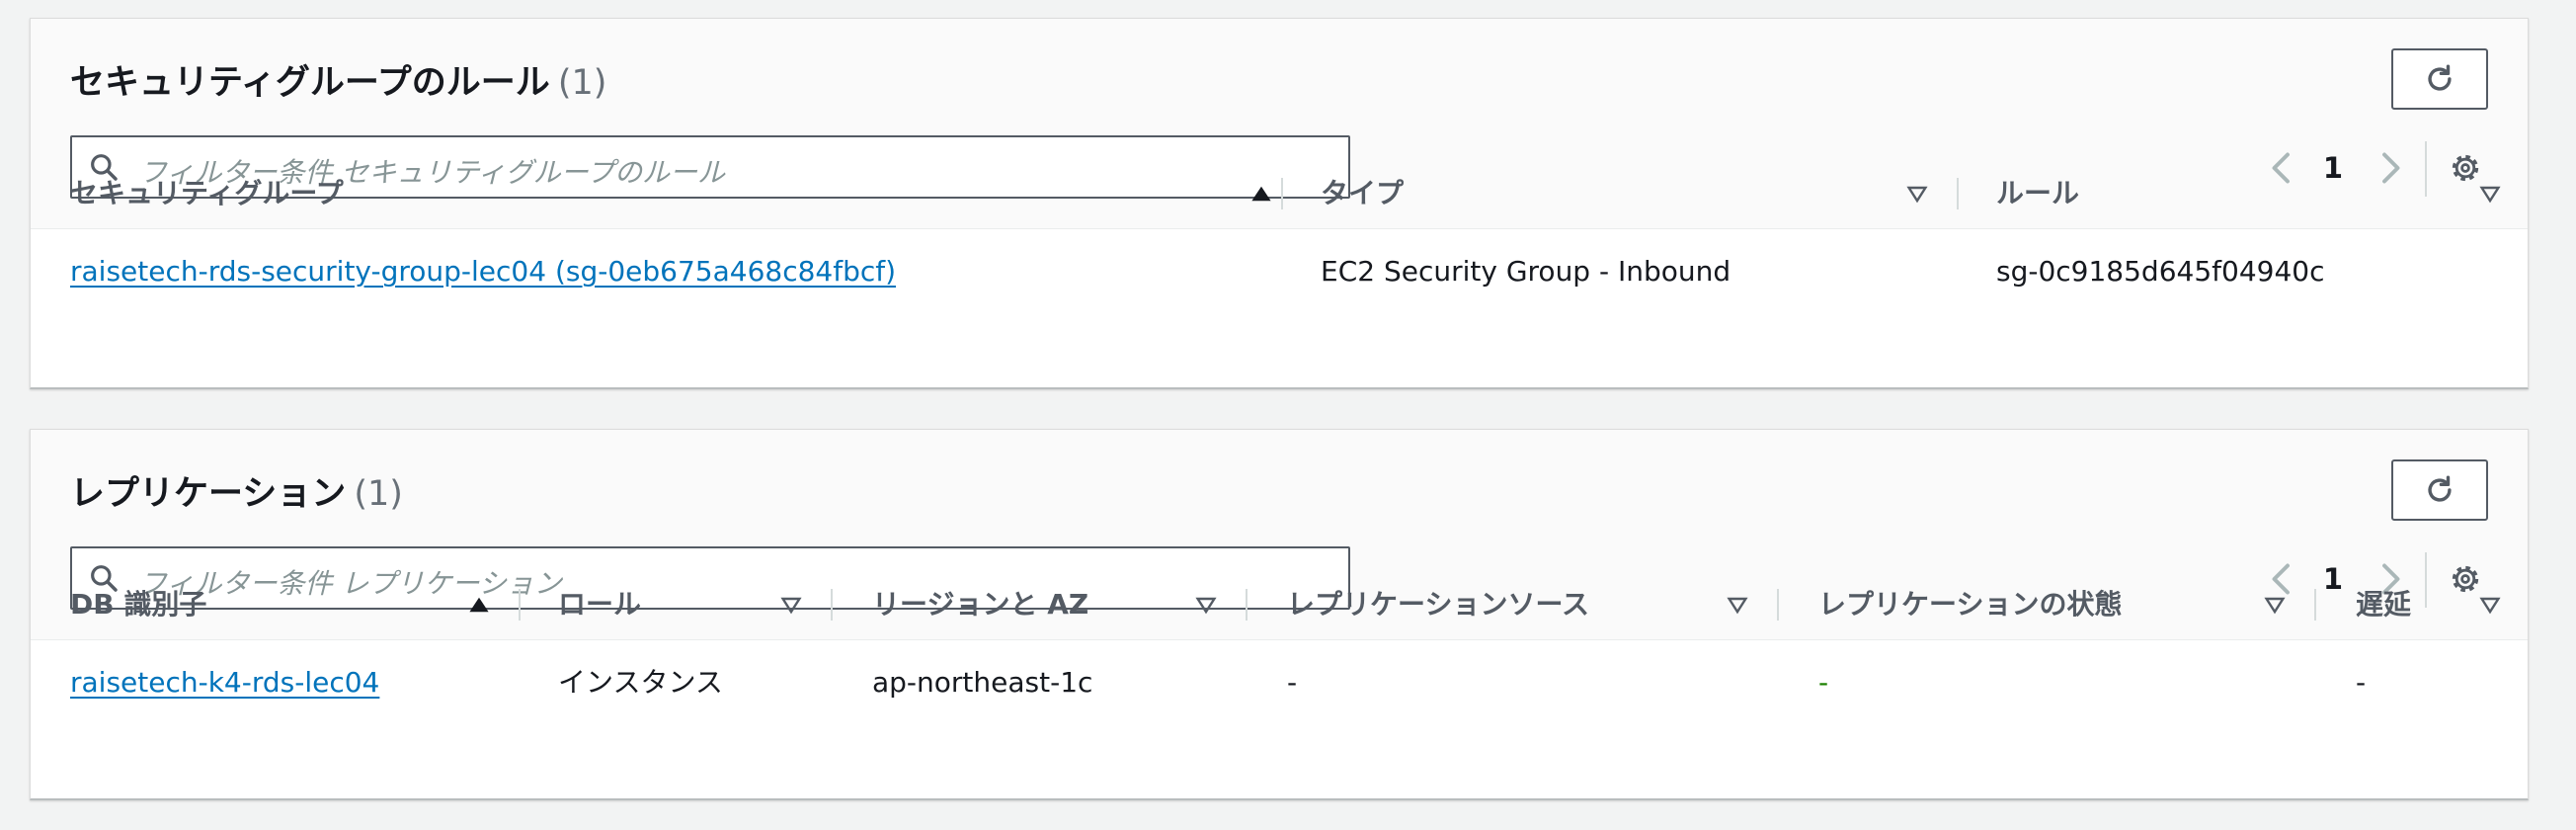 This screenshot has height=830, width=2576. Describe the element at coordinates (2160, 271) in the screenshot. I see `rule-cell: sg-0c9185d645f04940c` at that location.